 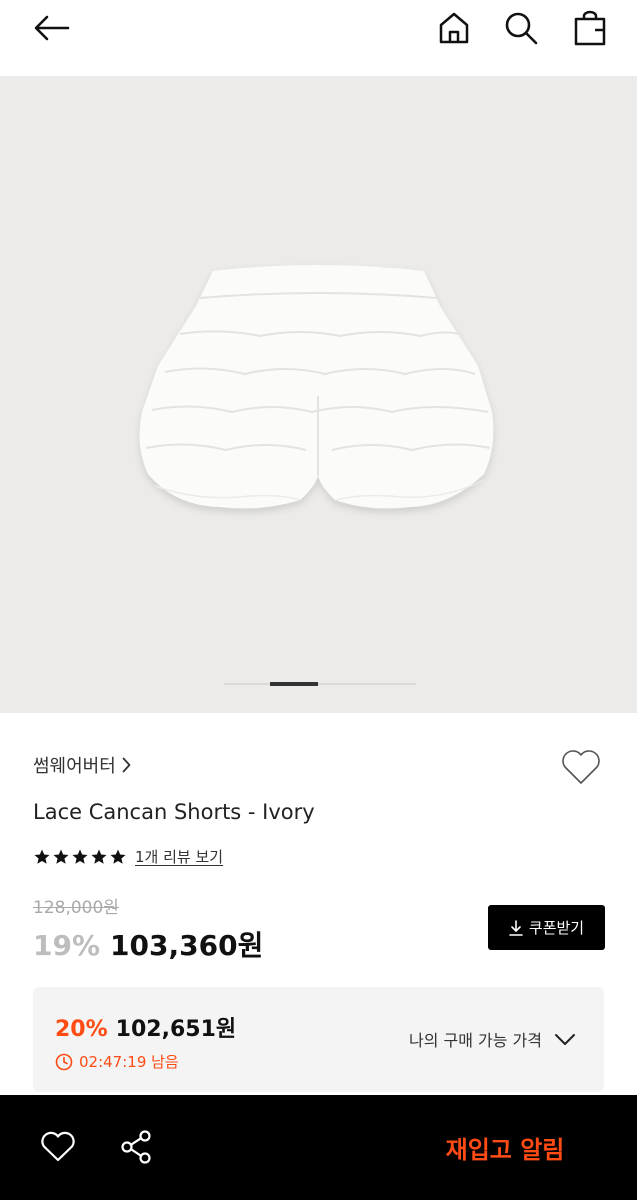 What do you see at coordinates (454, 28) in the screenshot?
I see `home-icon` at bounding box center [454, 28].